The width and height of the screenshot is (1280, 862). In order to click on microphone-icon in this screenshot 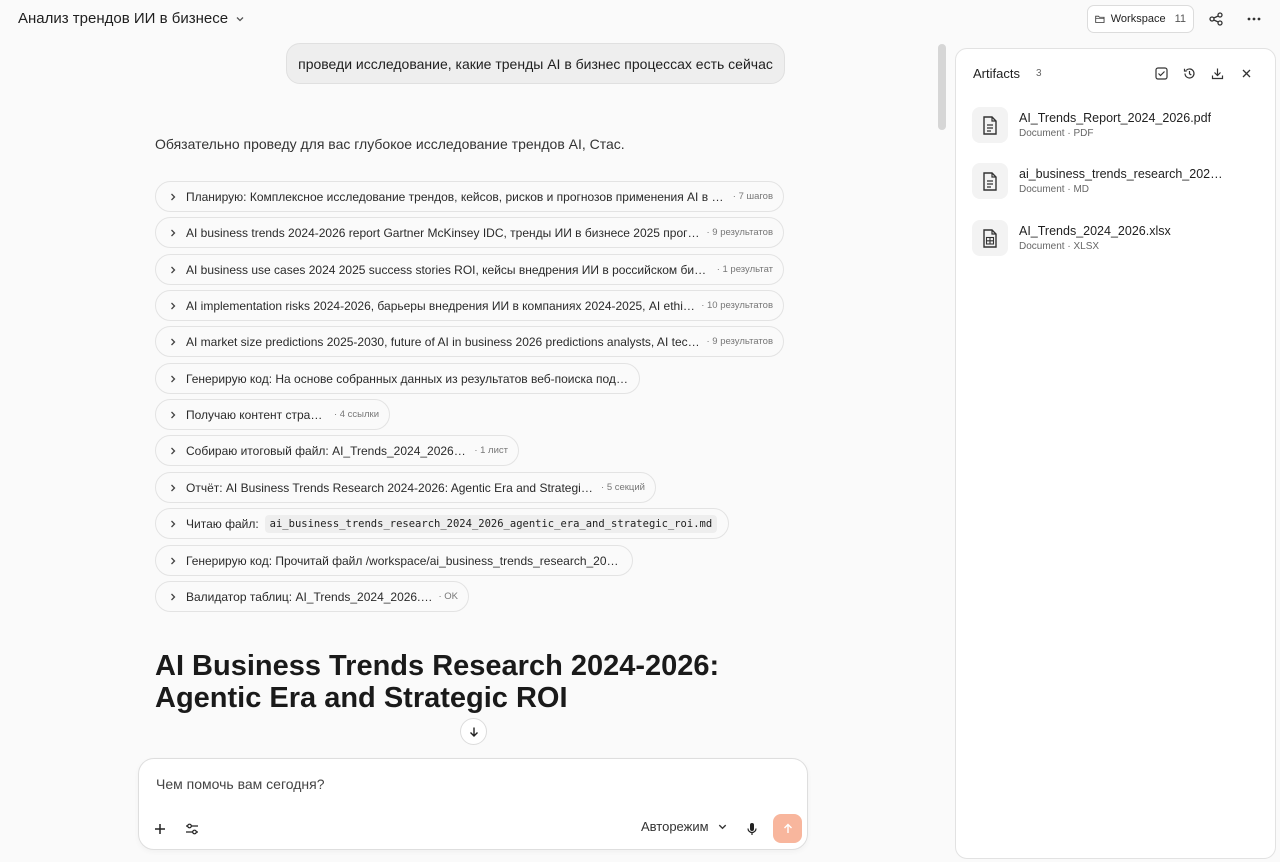, I will do `click(752, 829)`.